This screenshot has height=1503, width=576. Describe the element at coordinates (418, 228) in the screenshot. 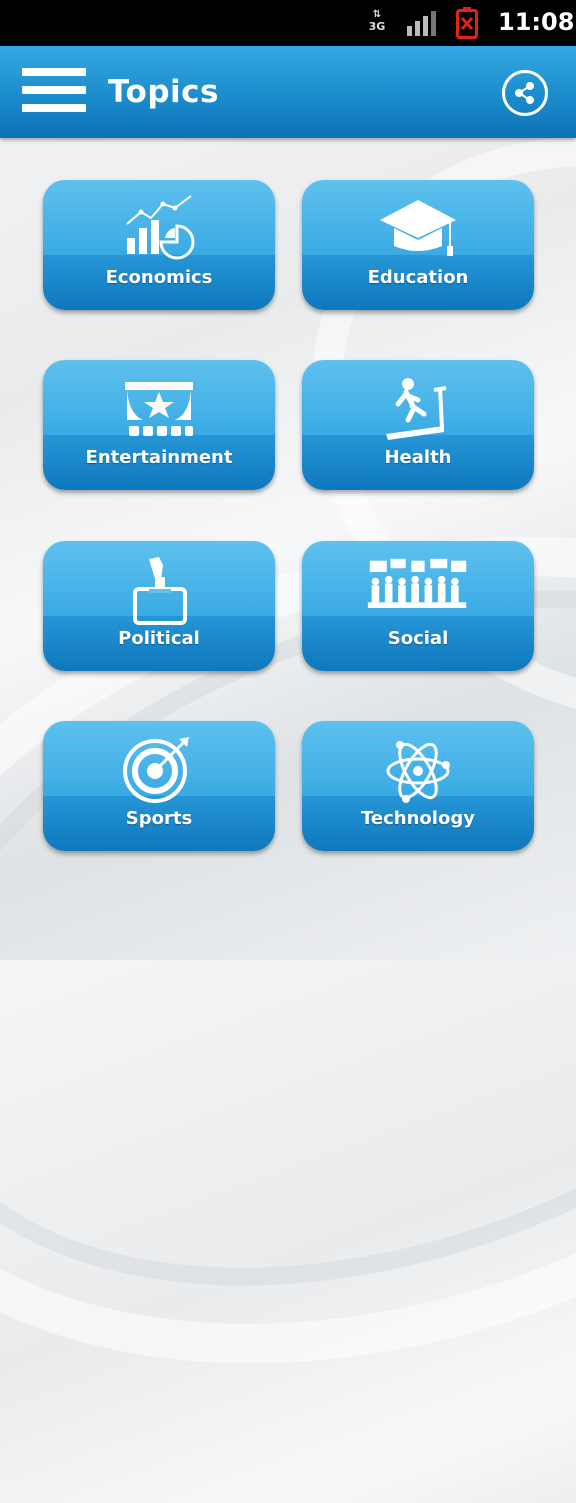

I see `graduation-cap-icon` at that location.